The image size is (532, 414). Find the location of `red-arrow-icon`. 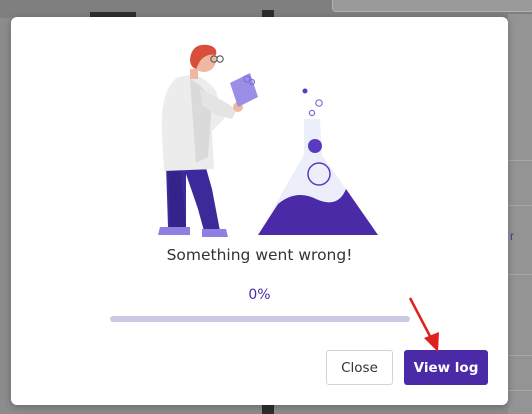

red-arrow-icon is located at coordinates (423, 324).